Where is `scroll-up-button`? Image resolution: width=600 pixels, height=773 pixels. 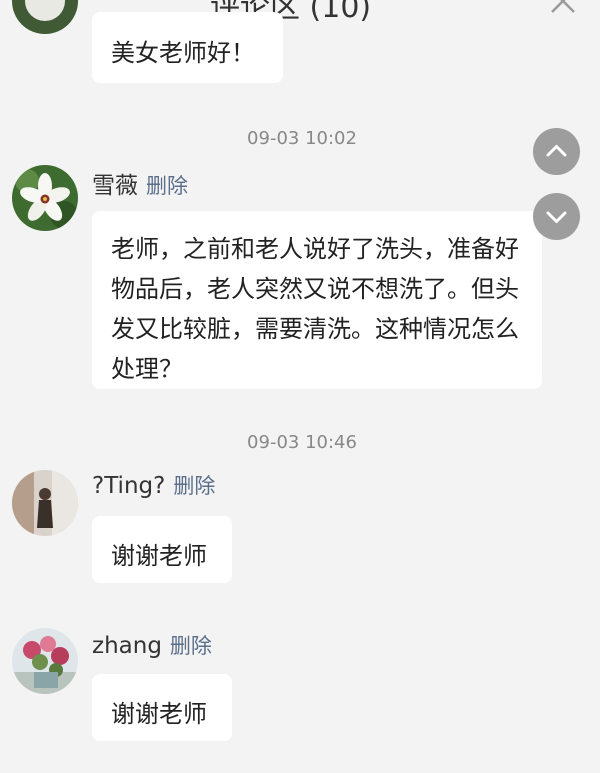 scroll-up-button is located at coordinates (556, 151).